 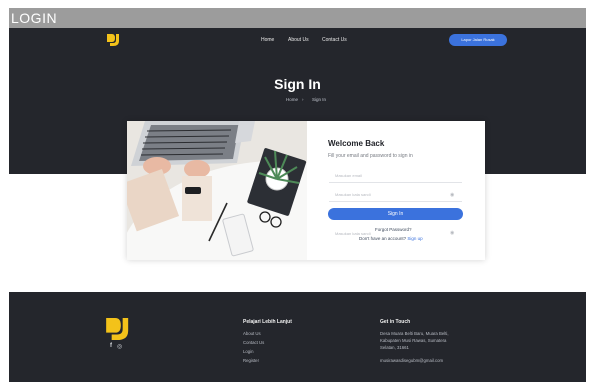 I want to click on eye-icon: ◉, so click(x=452, y=195).